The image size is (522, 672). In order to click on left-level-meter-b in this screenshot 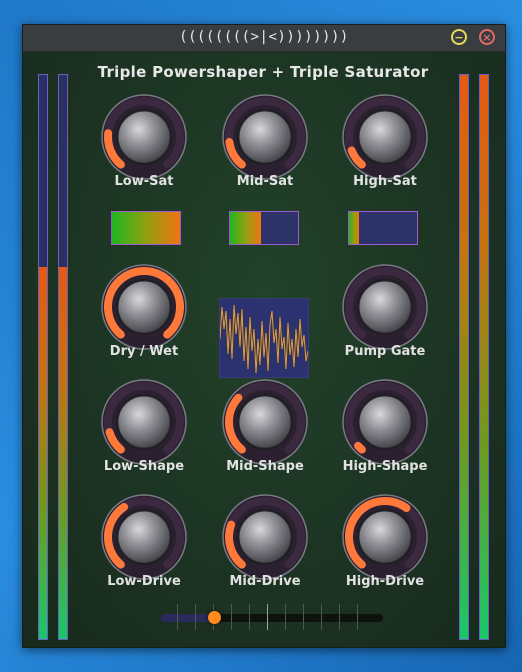, I will do `click(63, 357)`.